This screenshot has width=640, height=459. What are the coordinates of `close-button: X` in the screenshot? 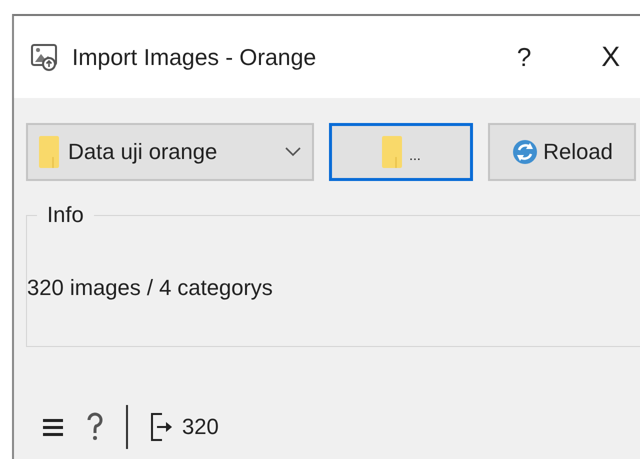 It's located at (610, 57).